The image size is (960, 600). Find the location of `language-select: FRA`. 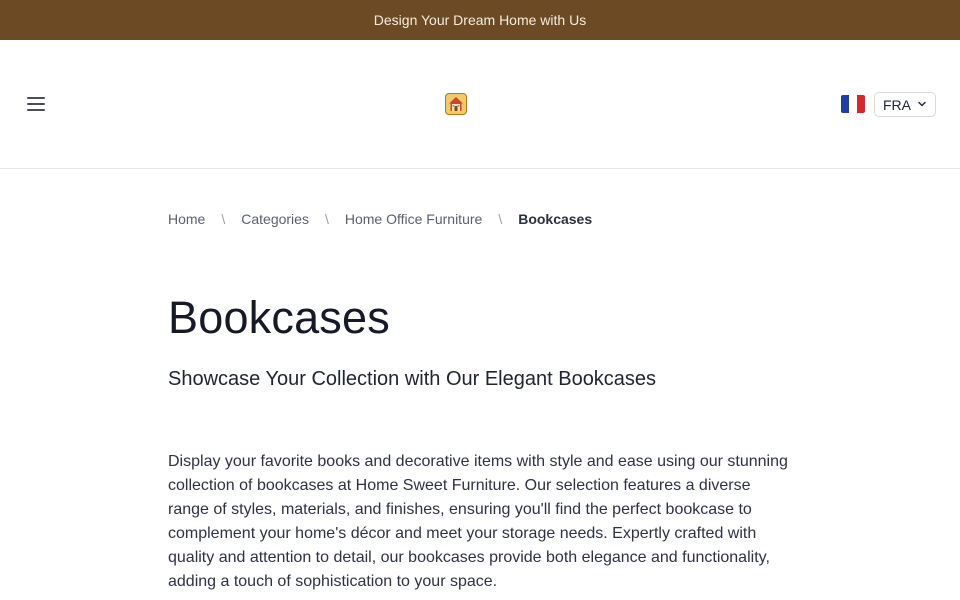

language-select: FRA is located at coordinates (905, 104).